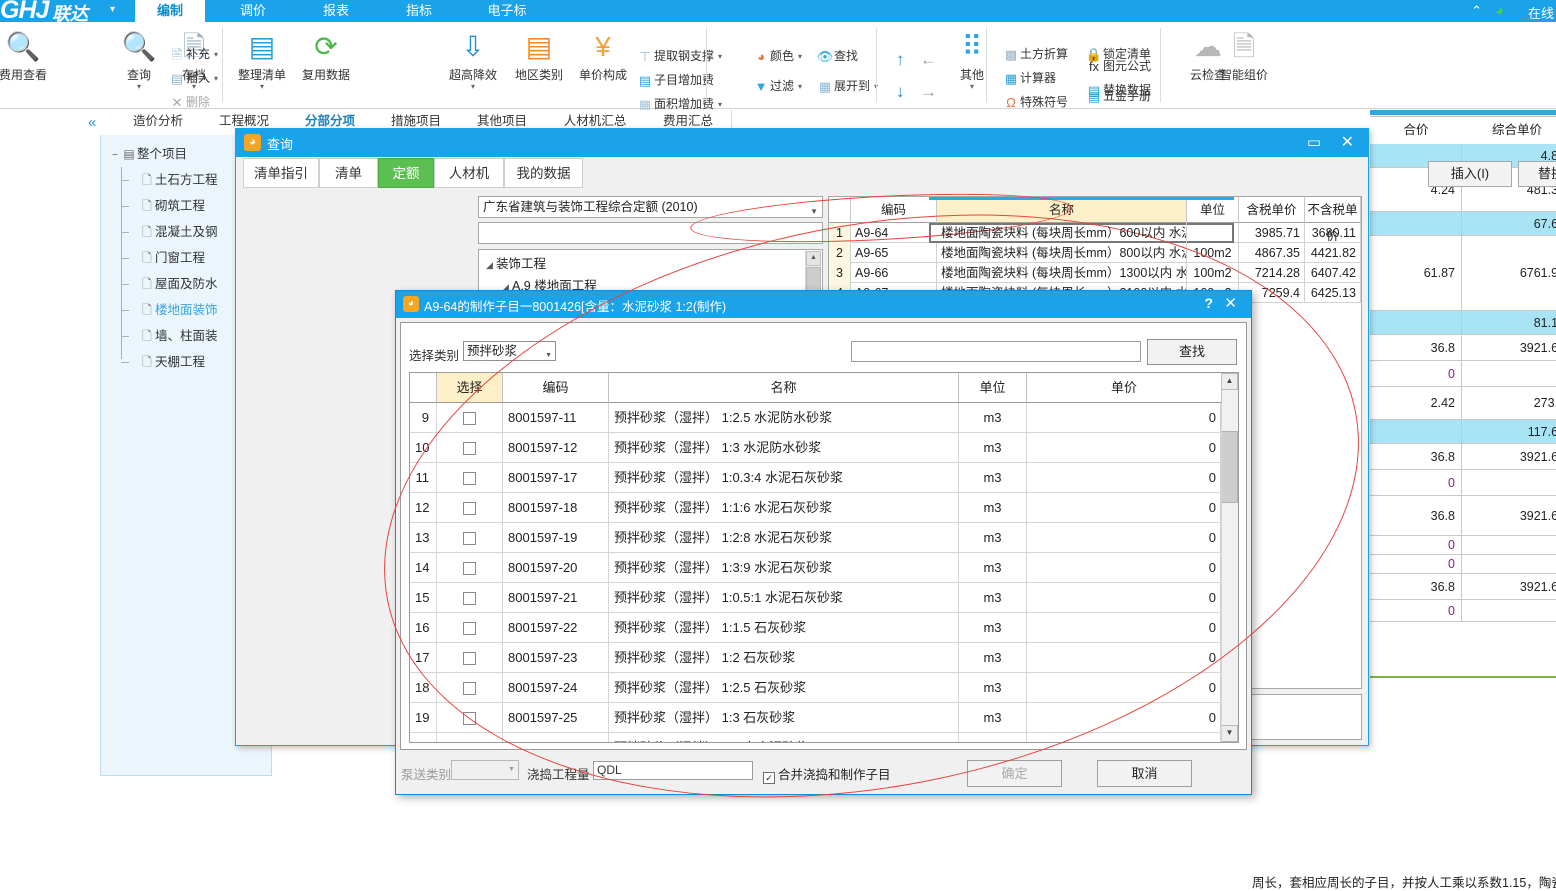 This screenshot has height=891, width=1556. Describe the element at coordinates (115, 156) in the screenshot. I see `expander-icon: −` at that location.